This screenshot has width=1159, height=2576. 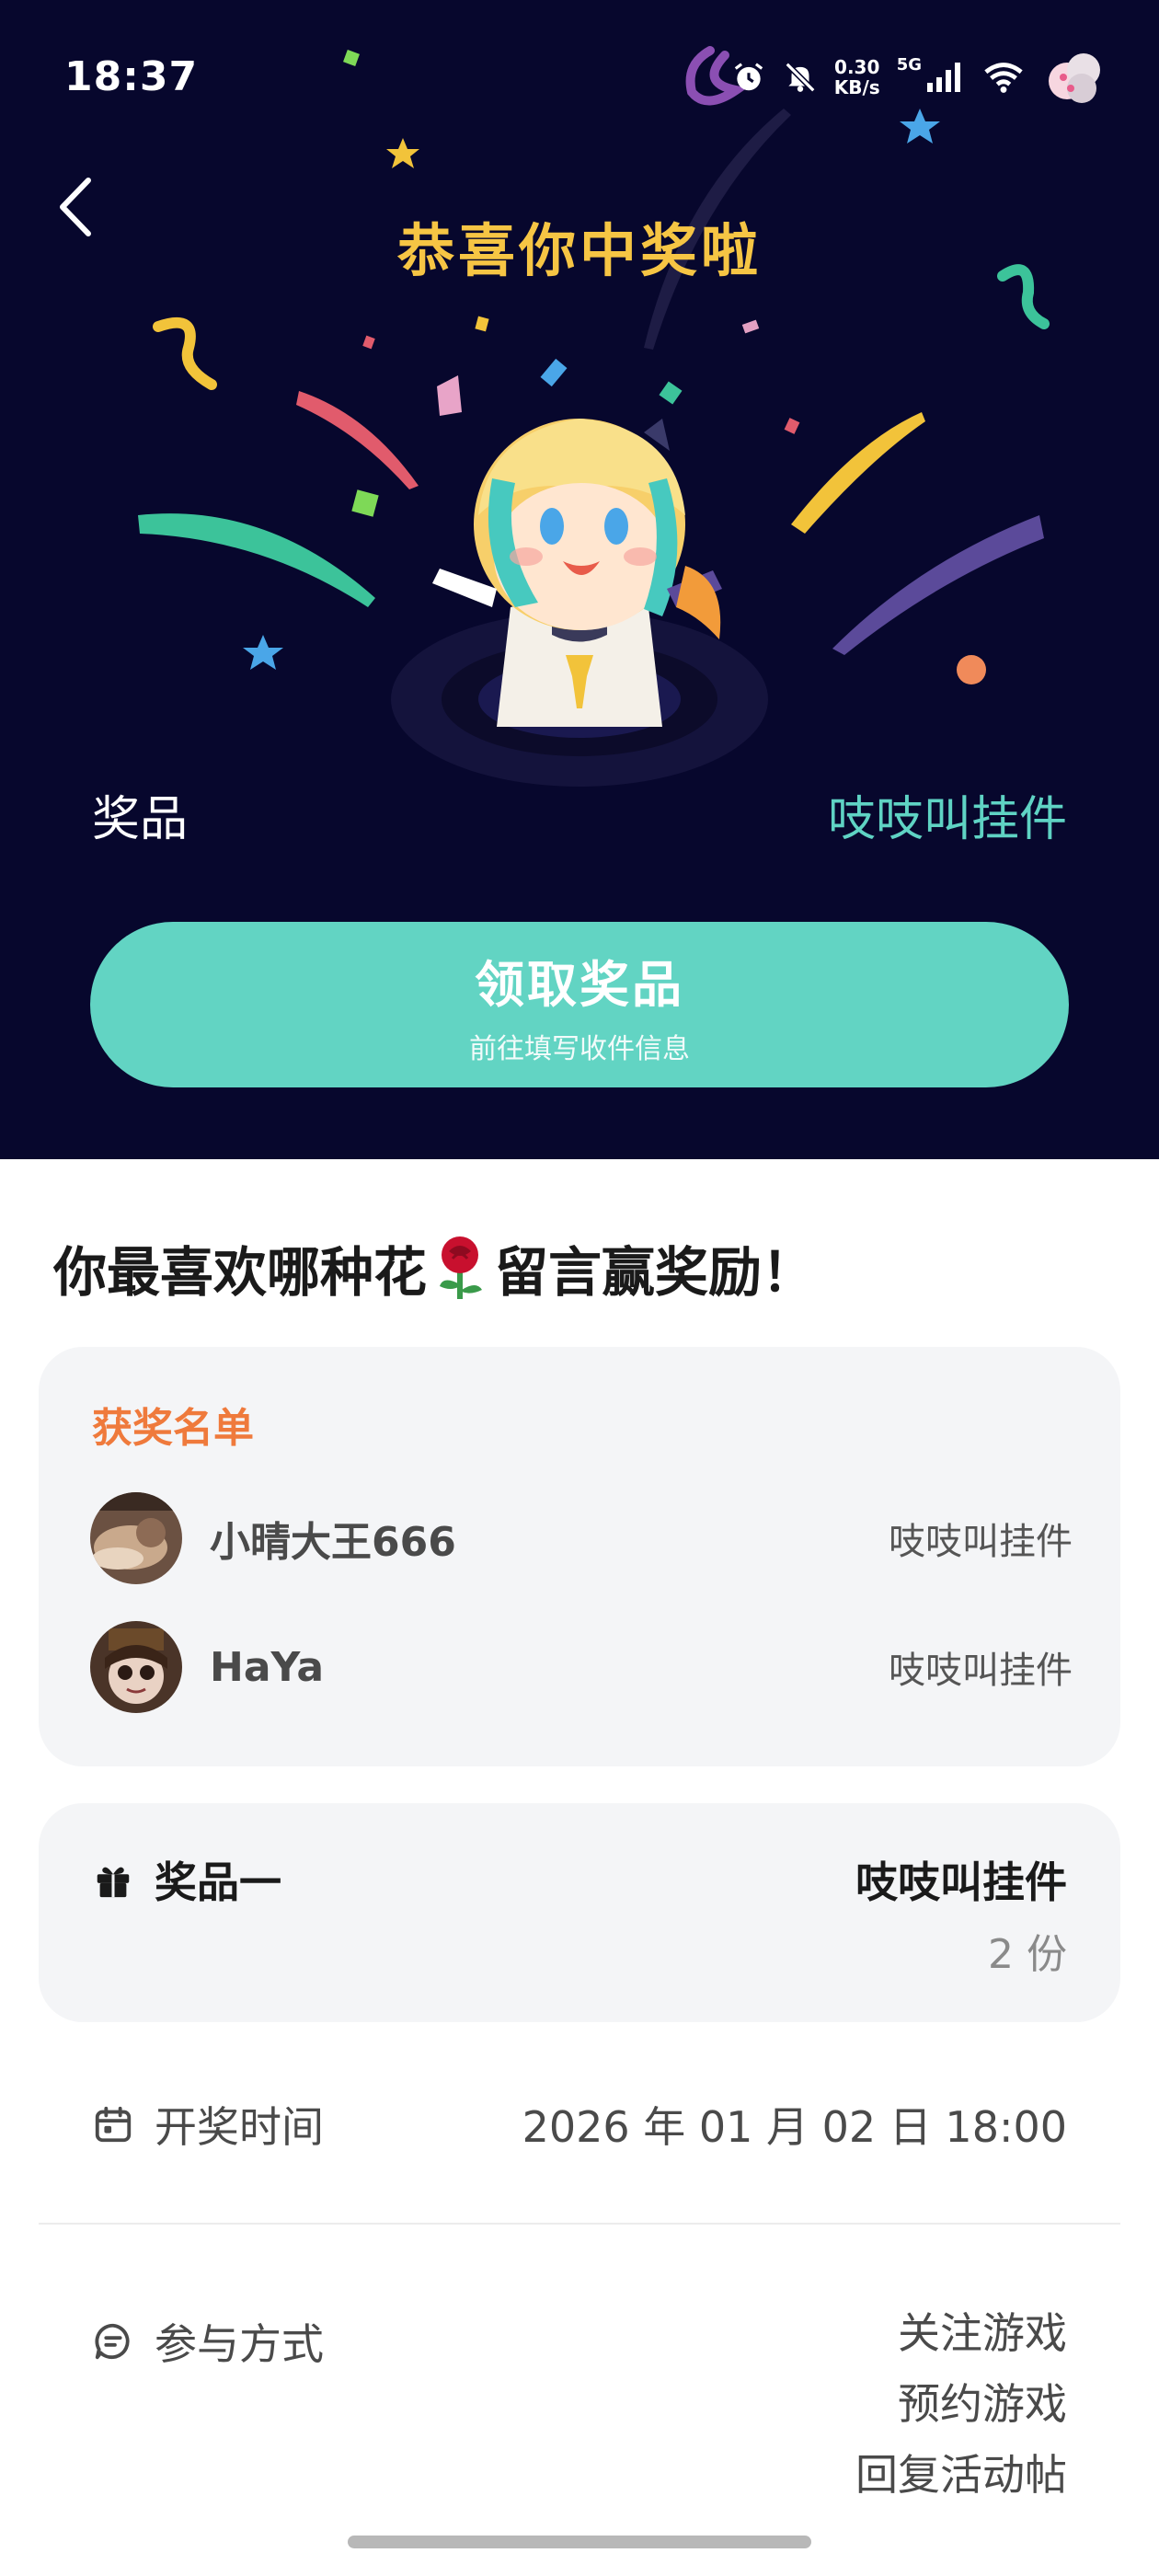 I want to click on winner-row: HaYa 吱吱叫挂件, so click(x=581, y=1667).